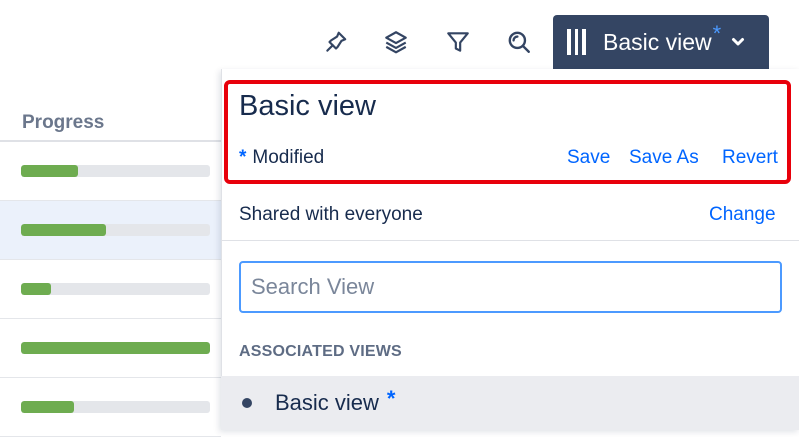 The image size is (799, 437). What do you see at coordinates (510, 403) in the screenshot?
I see `associated-view-item: Basic view *` at bounding box center [510, 403].